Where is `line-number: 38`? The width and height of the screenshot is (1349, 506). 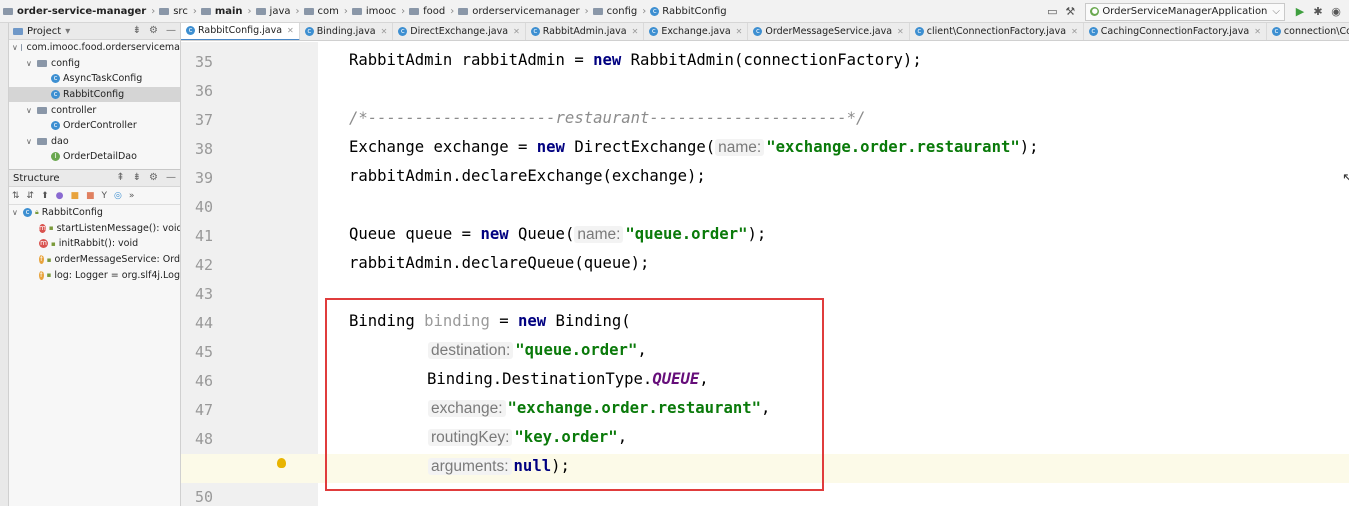 line-number: 38 is located at coordinates (203, 149).